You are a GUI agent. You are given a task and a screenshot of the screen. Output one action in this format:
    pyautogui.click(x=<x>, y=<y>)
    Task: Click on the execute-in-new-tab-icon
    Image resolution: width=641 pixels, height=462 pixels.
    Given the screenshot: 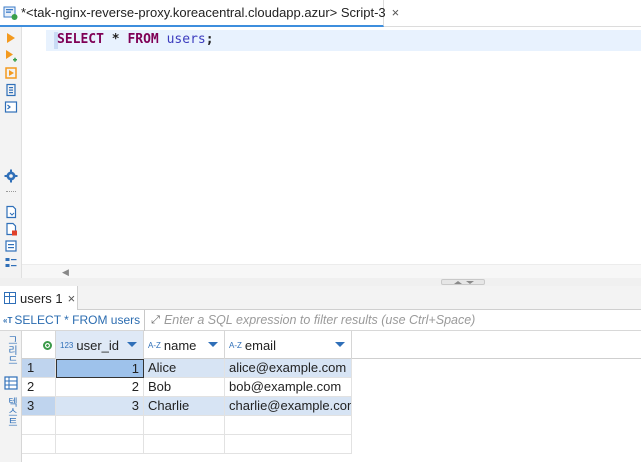 What is the action you would take?
    pyautogui.click(x=11, y=56)
    